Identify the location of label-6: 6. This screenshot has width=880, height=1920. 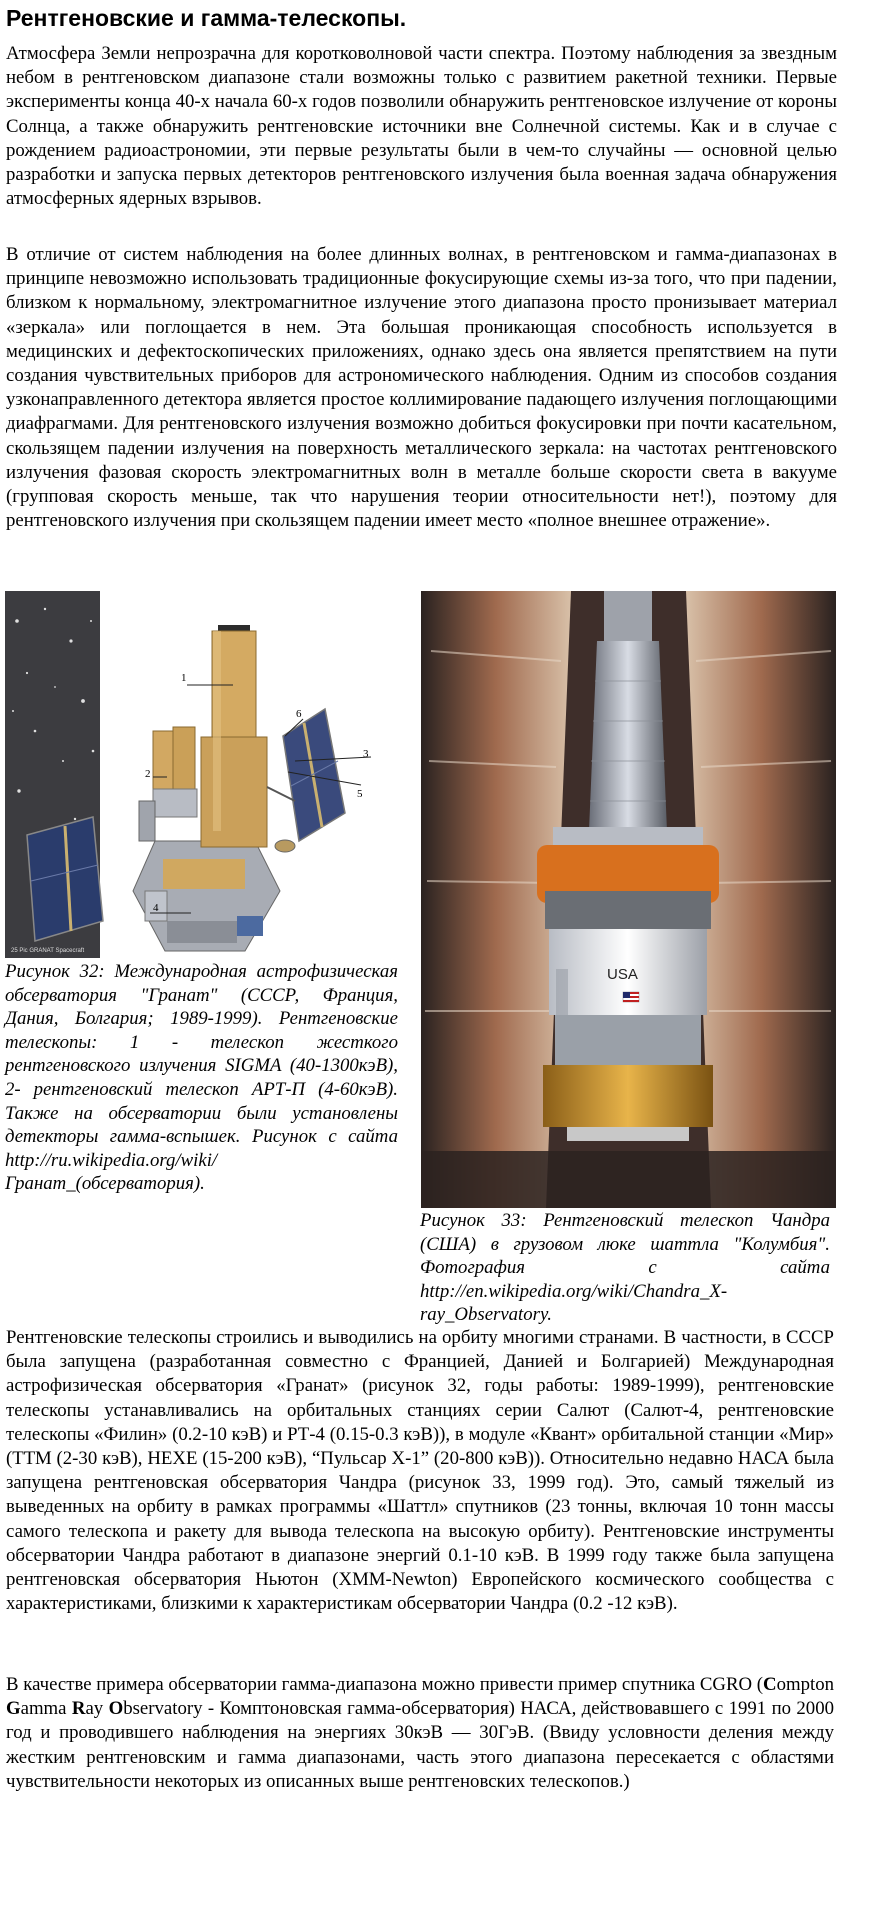
(299, 714).